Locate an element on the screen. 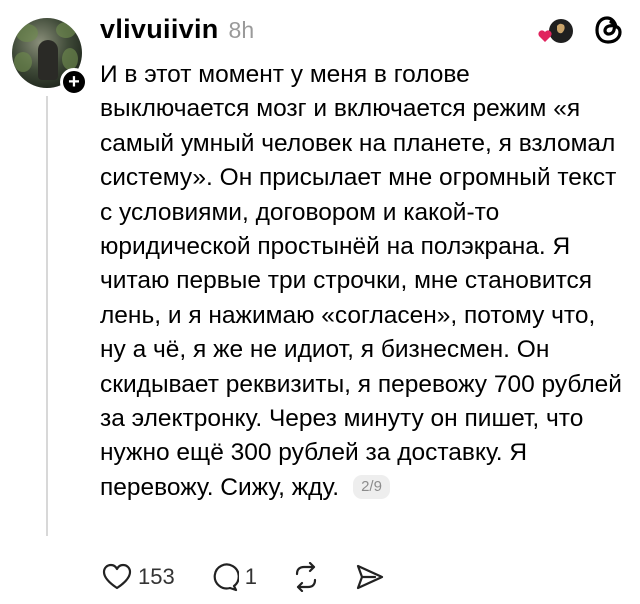 The image size is (640, 604). threads-logo-icon is located at coordinates (609, 32).